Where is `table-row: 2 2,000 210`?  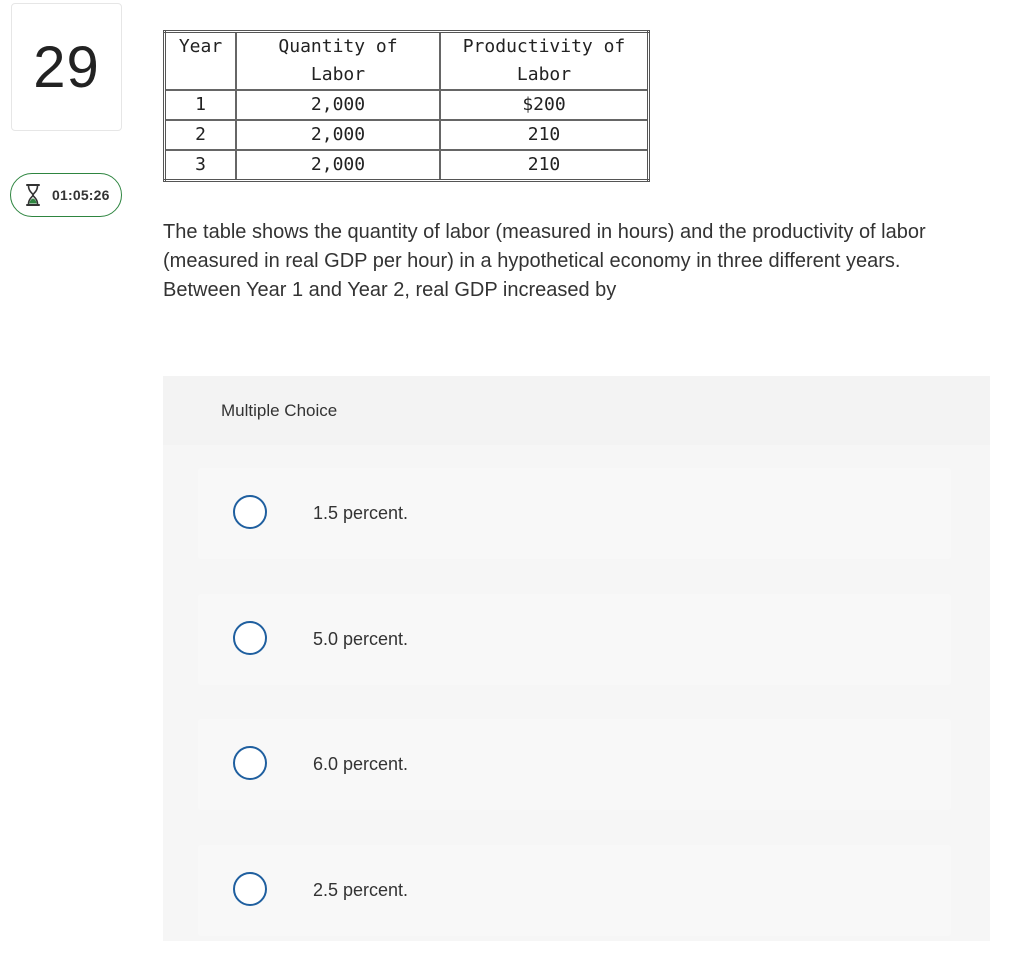 table-row: 2 2,000 210 is located at coordinates (406, 135).